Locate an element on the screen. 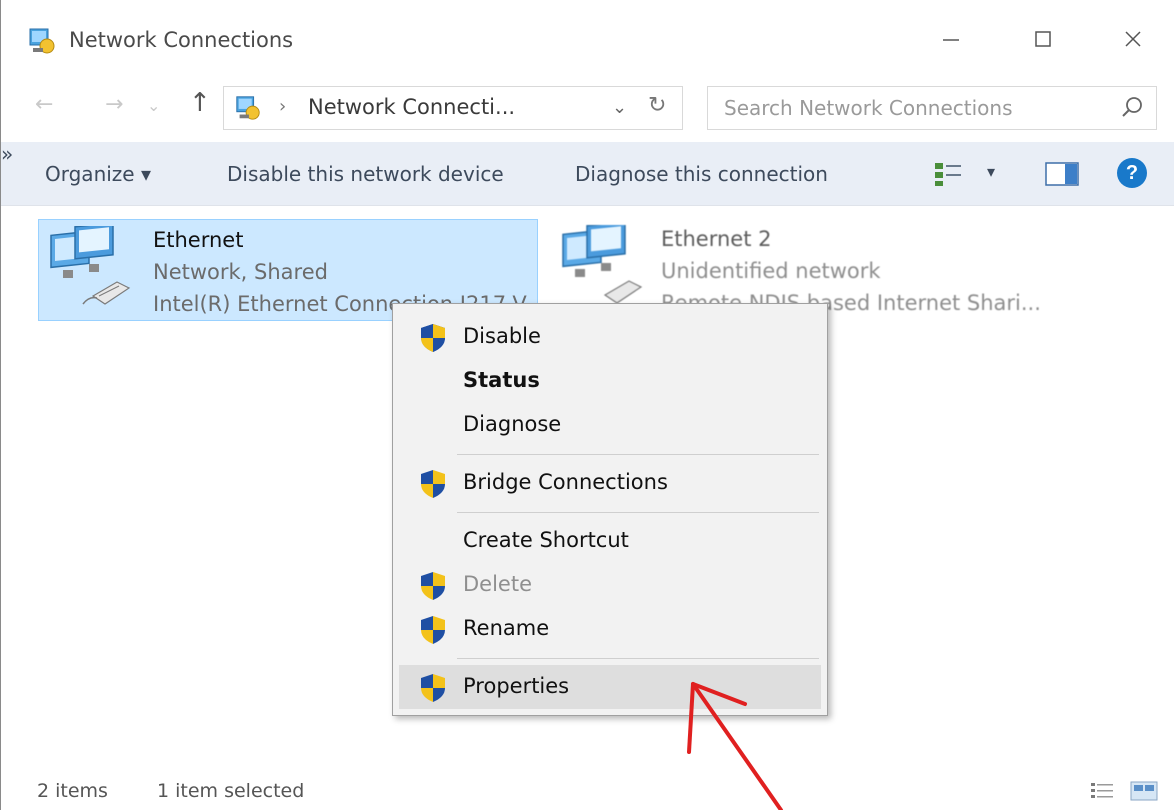 This screenshot has width=1174, height=810. forward-button: → is located at coordinates (114, 104).